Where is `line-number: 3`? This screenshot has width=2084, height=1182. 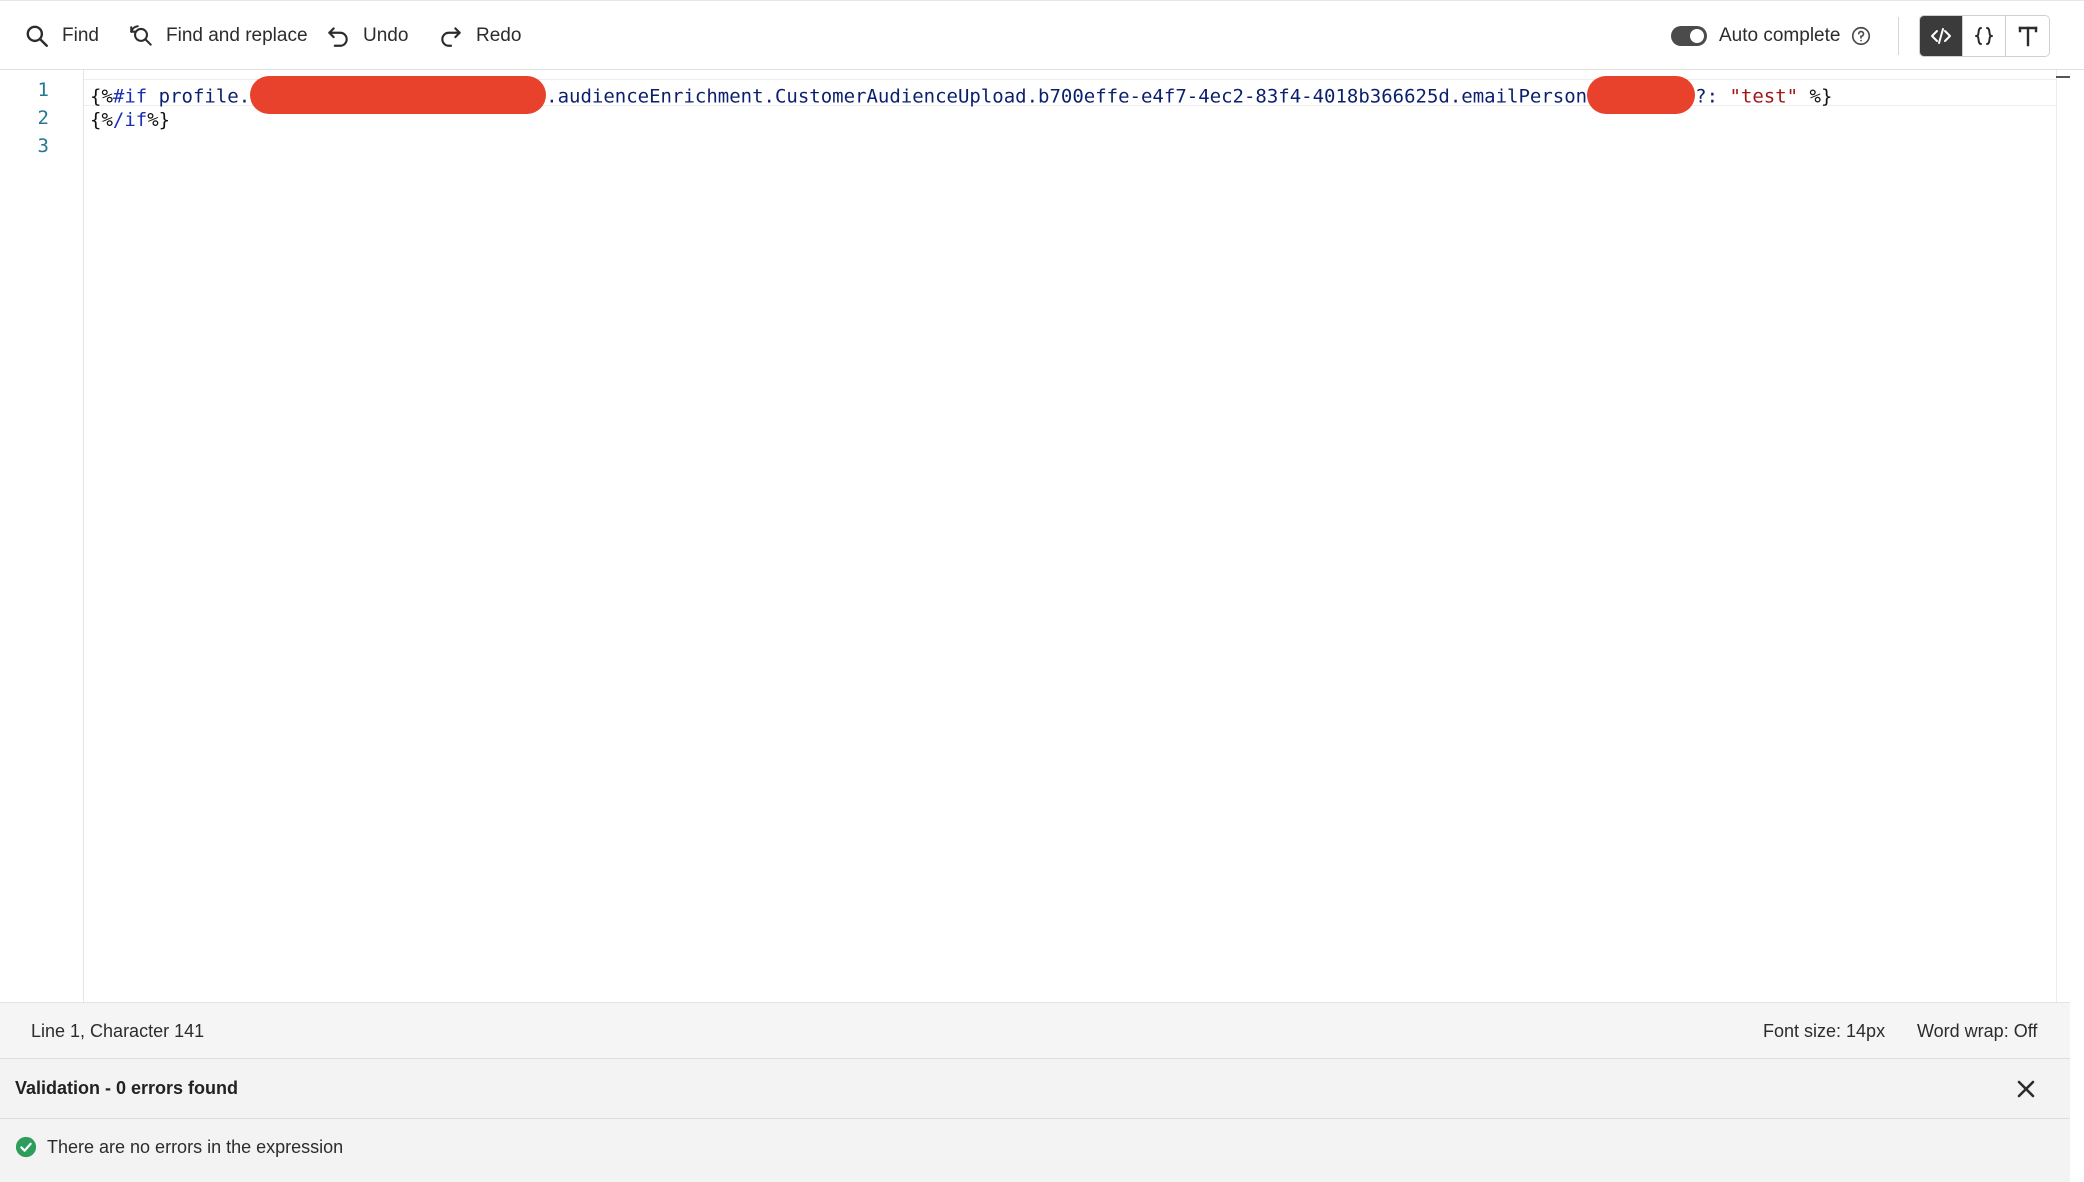 line-number: 3 is located at coordinates (43, 146).